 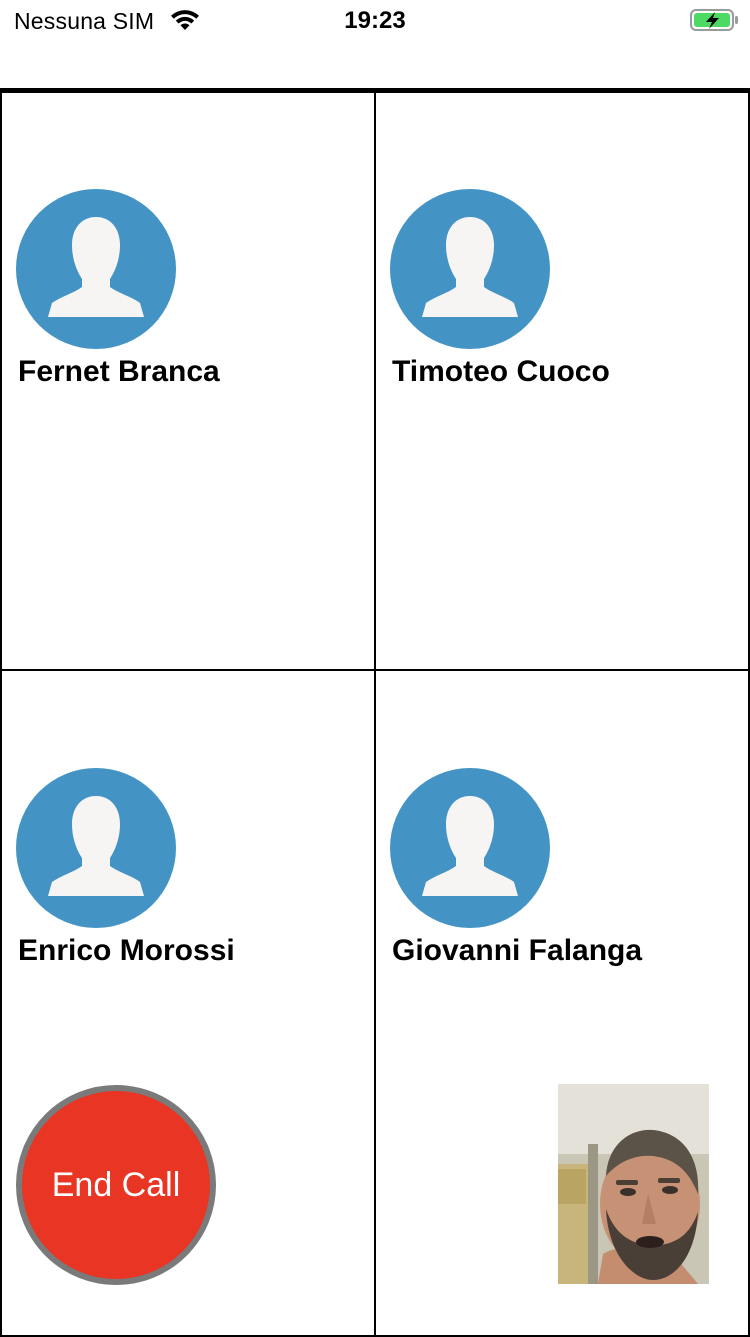 I want to click on end-call-label: End Call, so click(x=116, y=1184).